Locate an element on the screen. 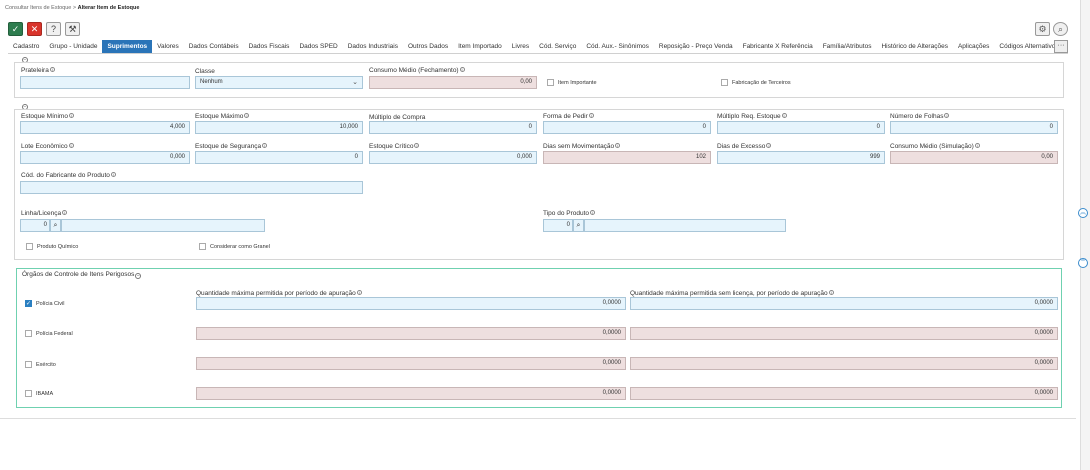  considerar-granel-label: Considerar como Granel is located at coordinates (240, 247).